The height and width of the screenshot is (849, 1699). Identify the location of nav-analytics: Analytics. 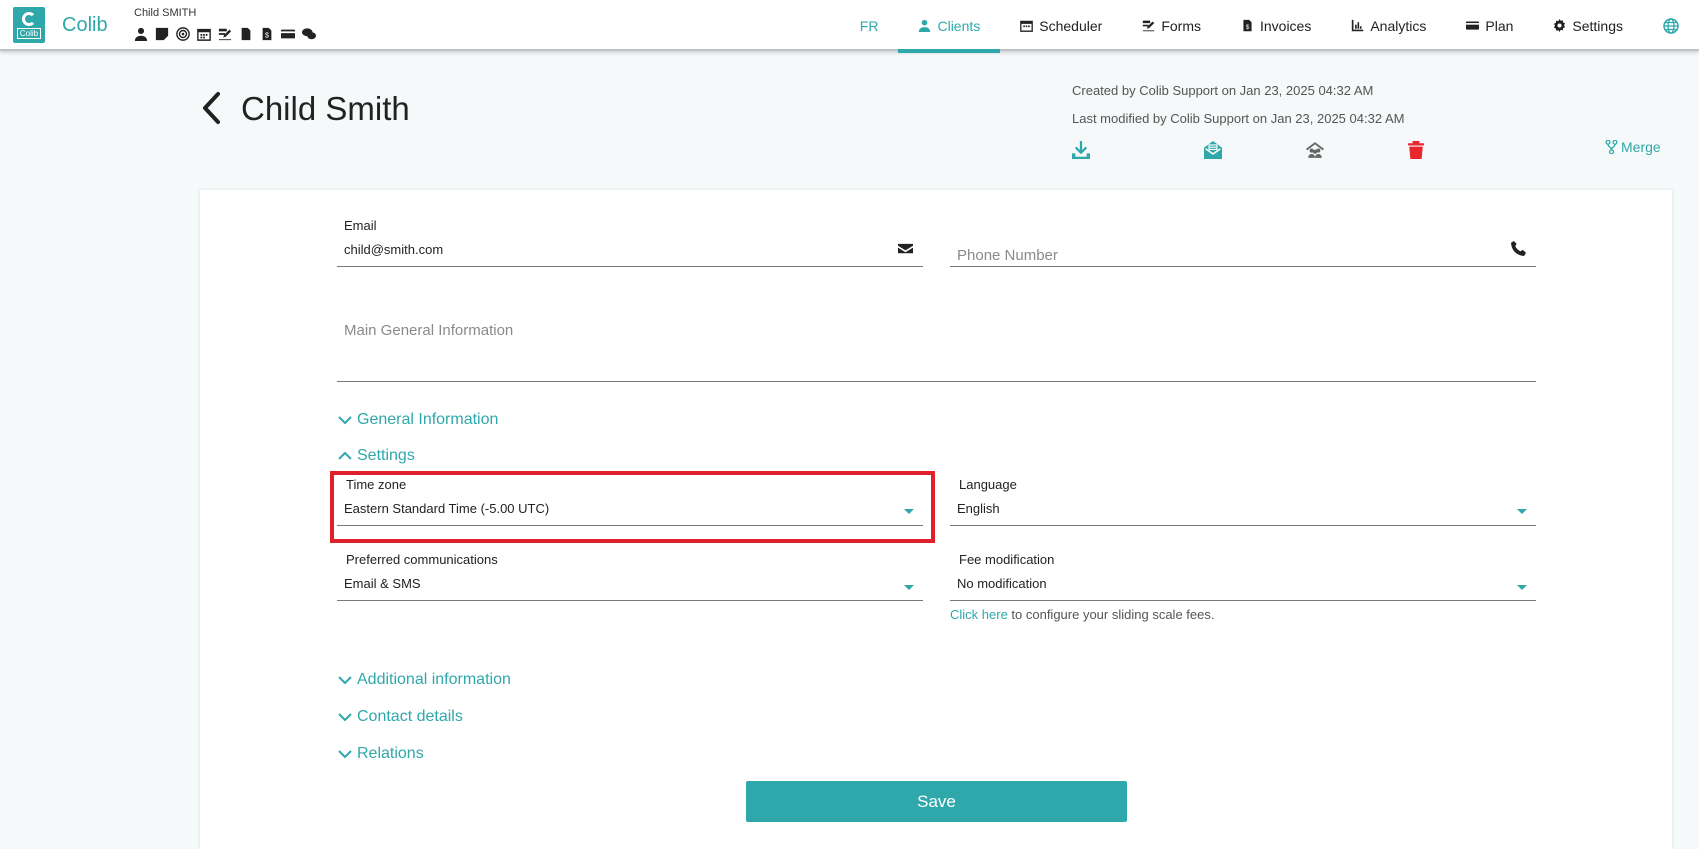
(1388, 25).